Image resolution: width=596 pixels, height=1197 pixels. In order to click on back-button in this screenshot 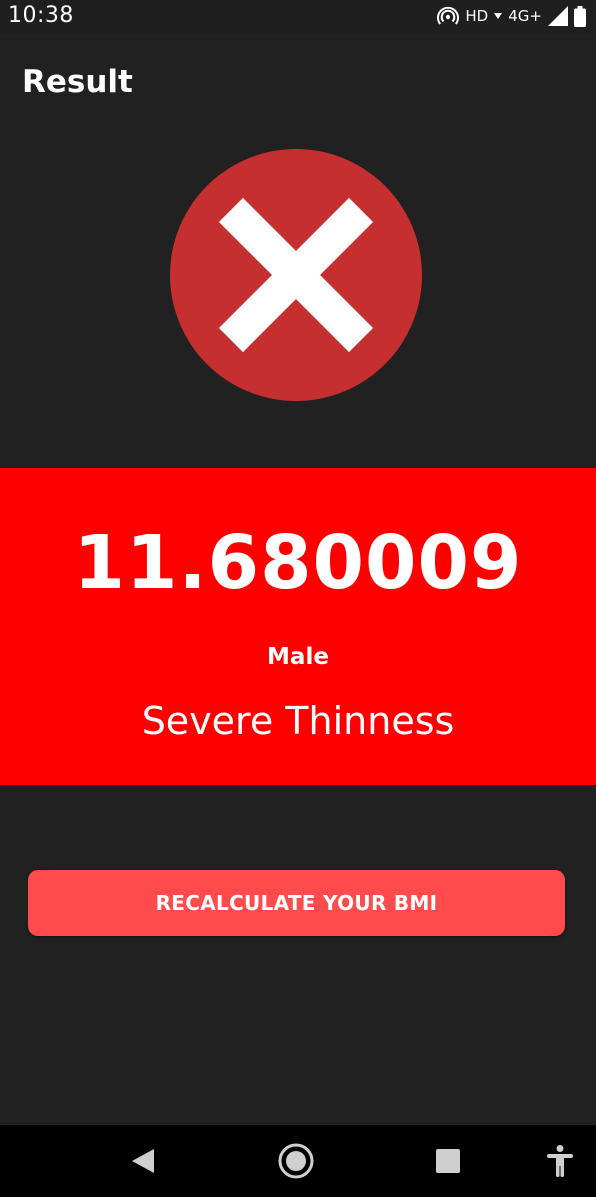, I will do `click(143, 1161)`.